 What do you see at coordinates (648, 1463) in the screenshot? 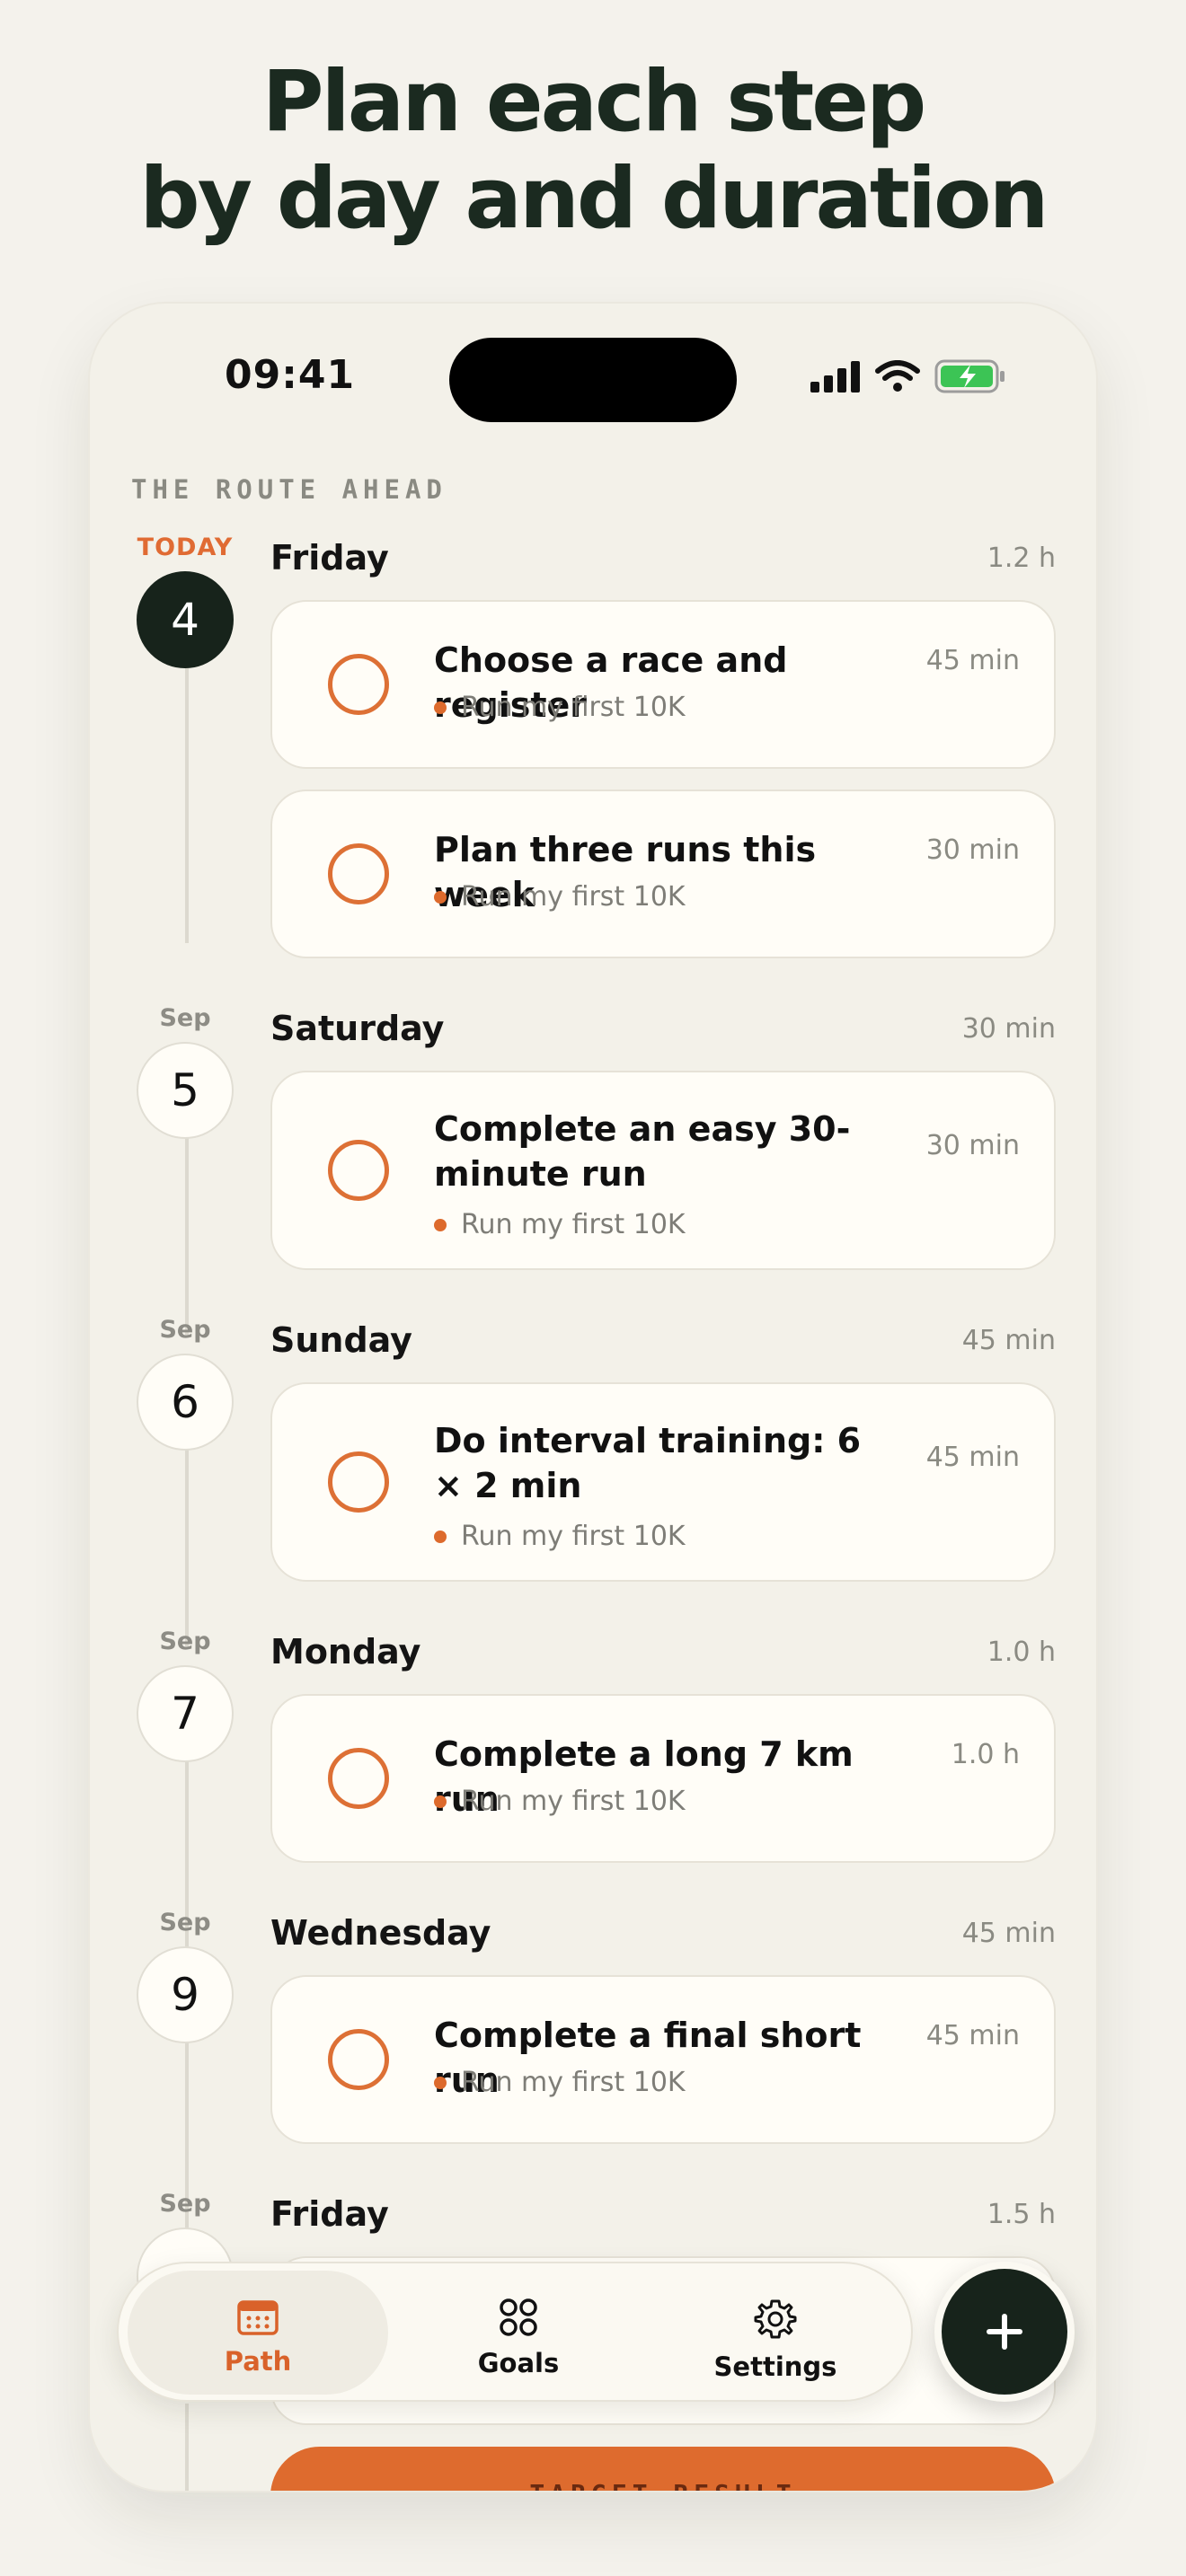
I see `task-title: Do interval training: 6 × 2 min` at bounding box center [648, 1463].